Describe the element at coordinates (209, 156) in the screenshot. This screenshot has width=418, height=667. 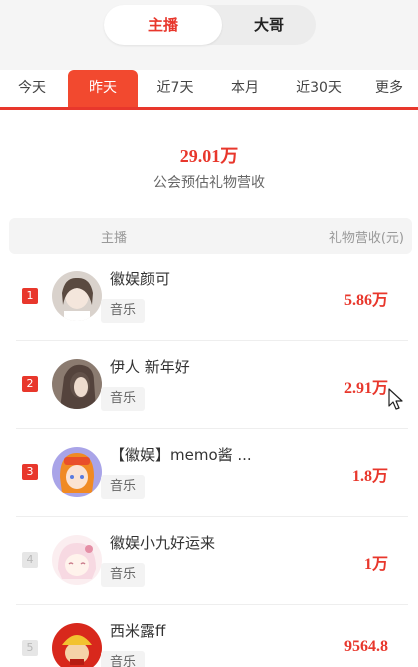
I see `guild-revenue-value: 29.01万` at that location.